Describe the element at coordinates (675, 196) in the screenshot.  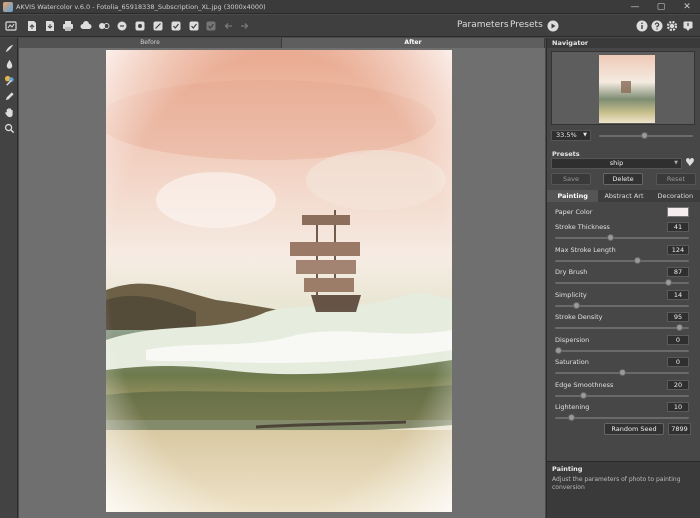
I see `tab-decoration: Decoration` at that location.